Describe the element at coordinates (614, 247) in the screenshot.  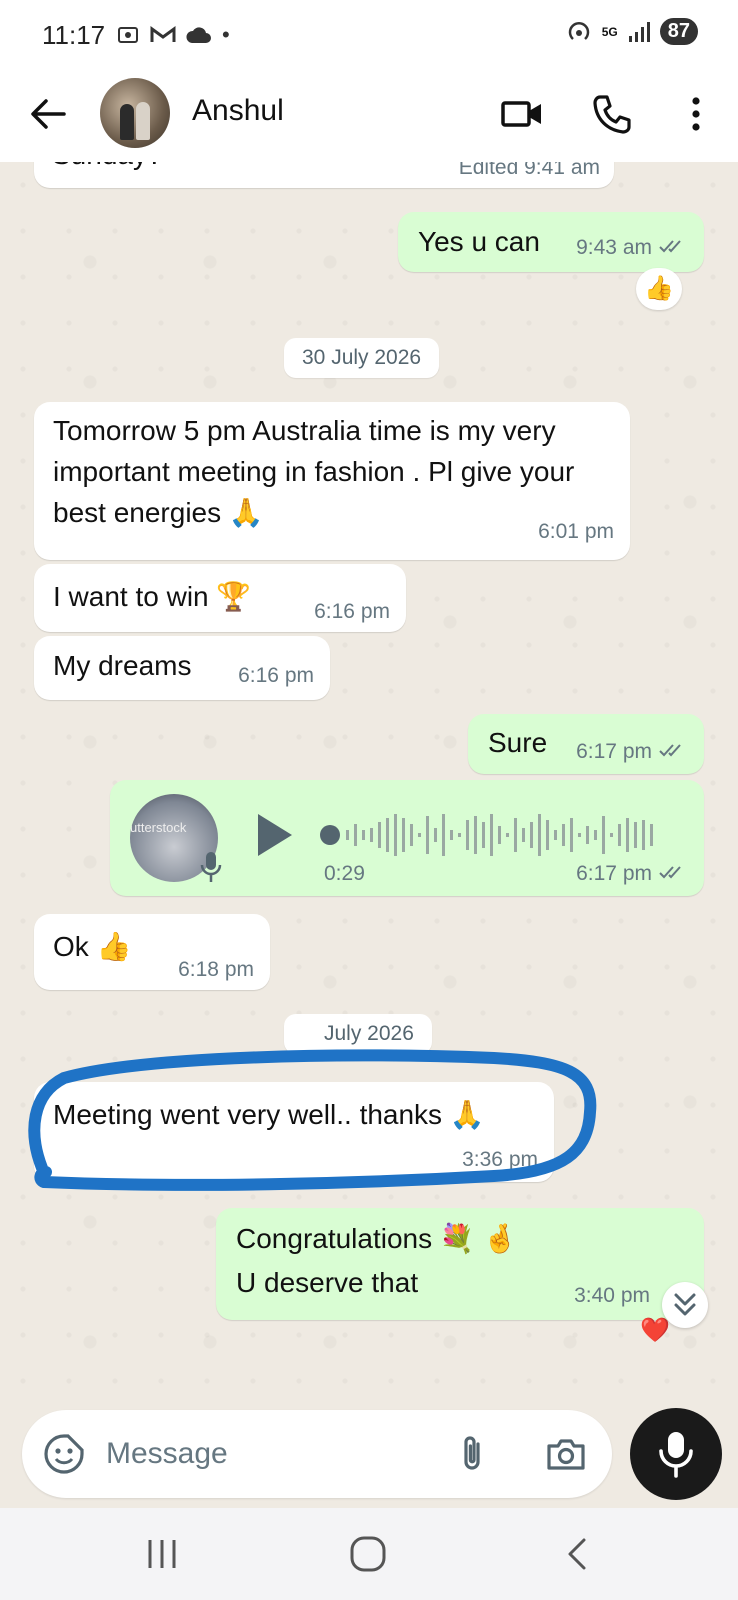
I see `message-time: 9:43 am` at that location.